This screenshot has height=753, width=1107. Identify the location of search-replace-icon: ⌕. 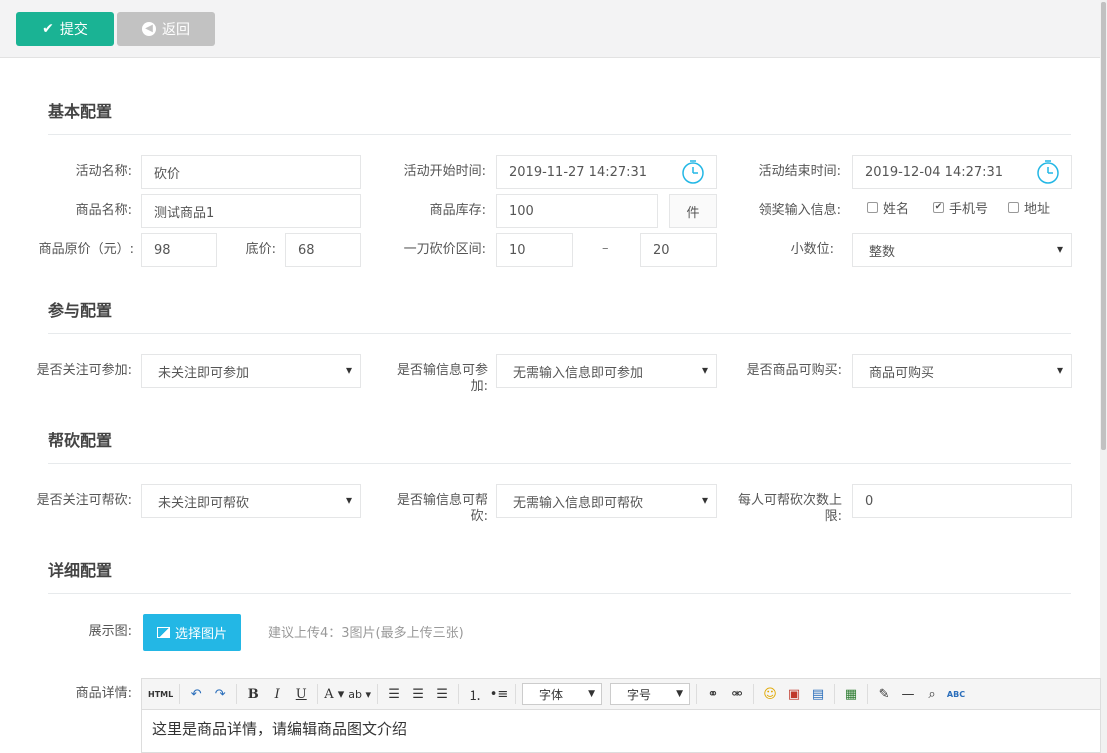
(932, 694).